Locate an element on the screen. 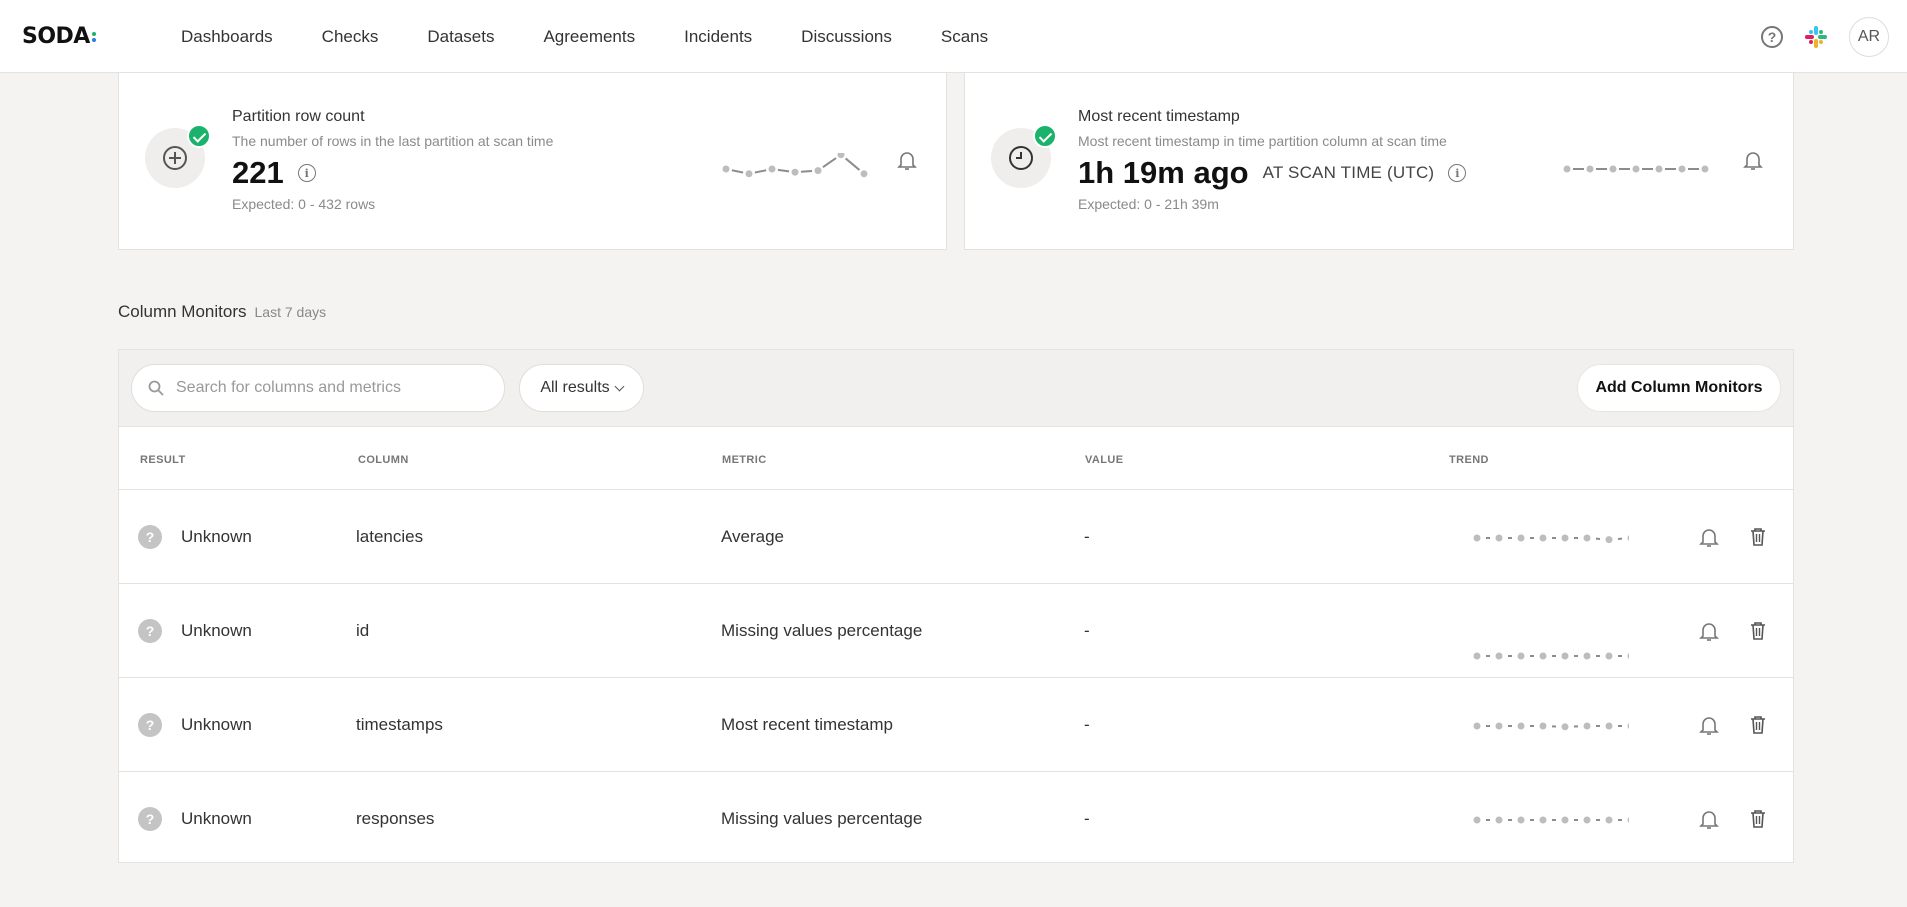  card-title: Most recent timestamp is located at coordinates (1159, 116).